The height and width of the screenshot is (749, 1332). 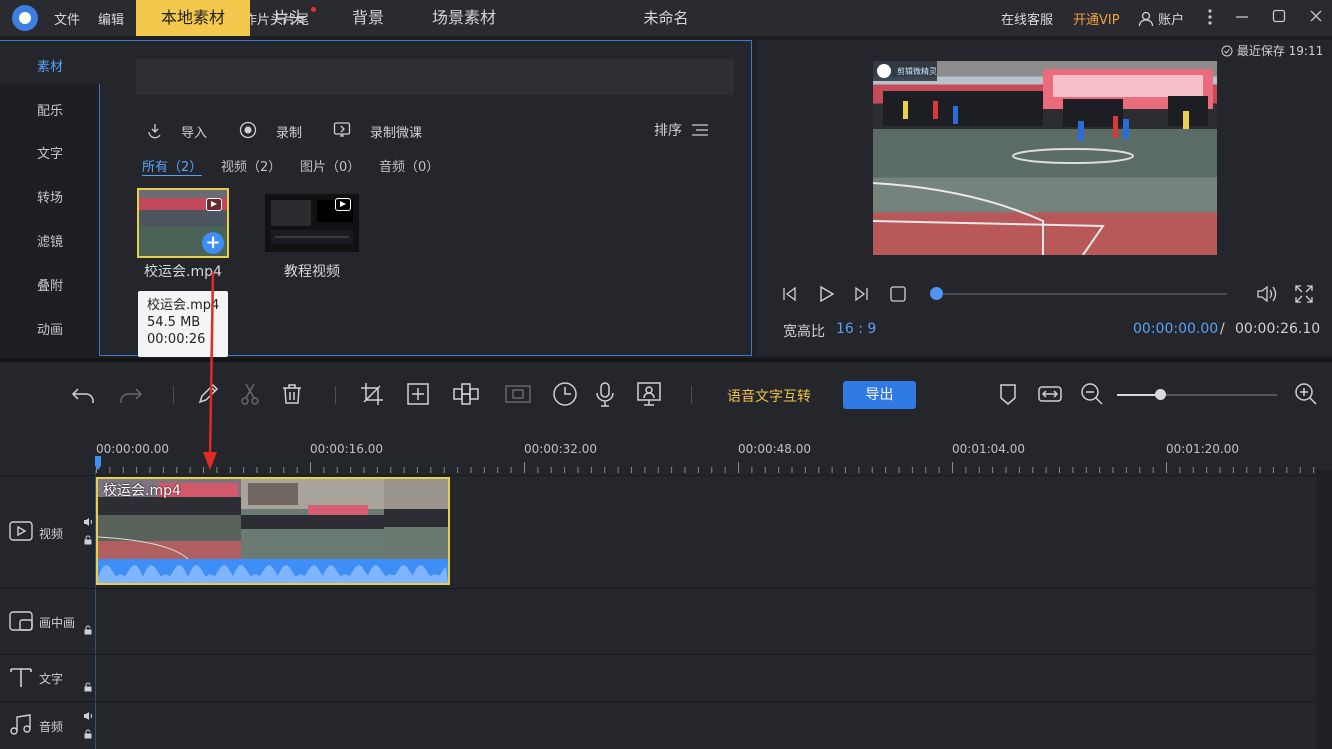 What do you see at coordinates (342, 130) in the screenshot?
I see `record-lesson-icon` at bounding box center [342, 130].